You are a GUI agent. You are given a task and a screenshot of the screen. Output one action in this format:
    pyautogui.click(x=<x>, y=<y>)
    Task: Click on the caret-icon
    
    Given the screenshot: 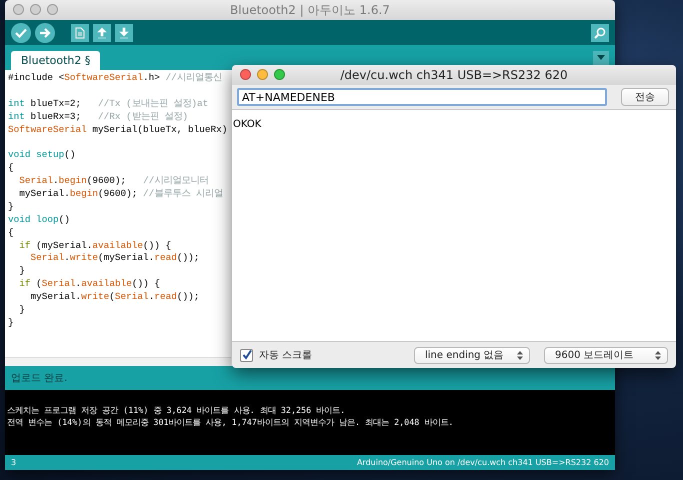 What is the action you would take?
    pyautogui.click(x=601, y=57)
    